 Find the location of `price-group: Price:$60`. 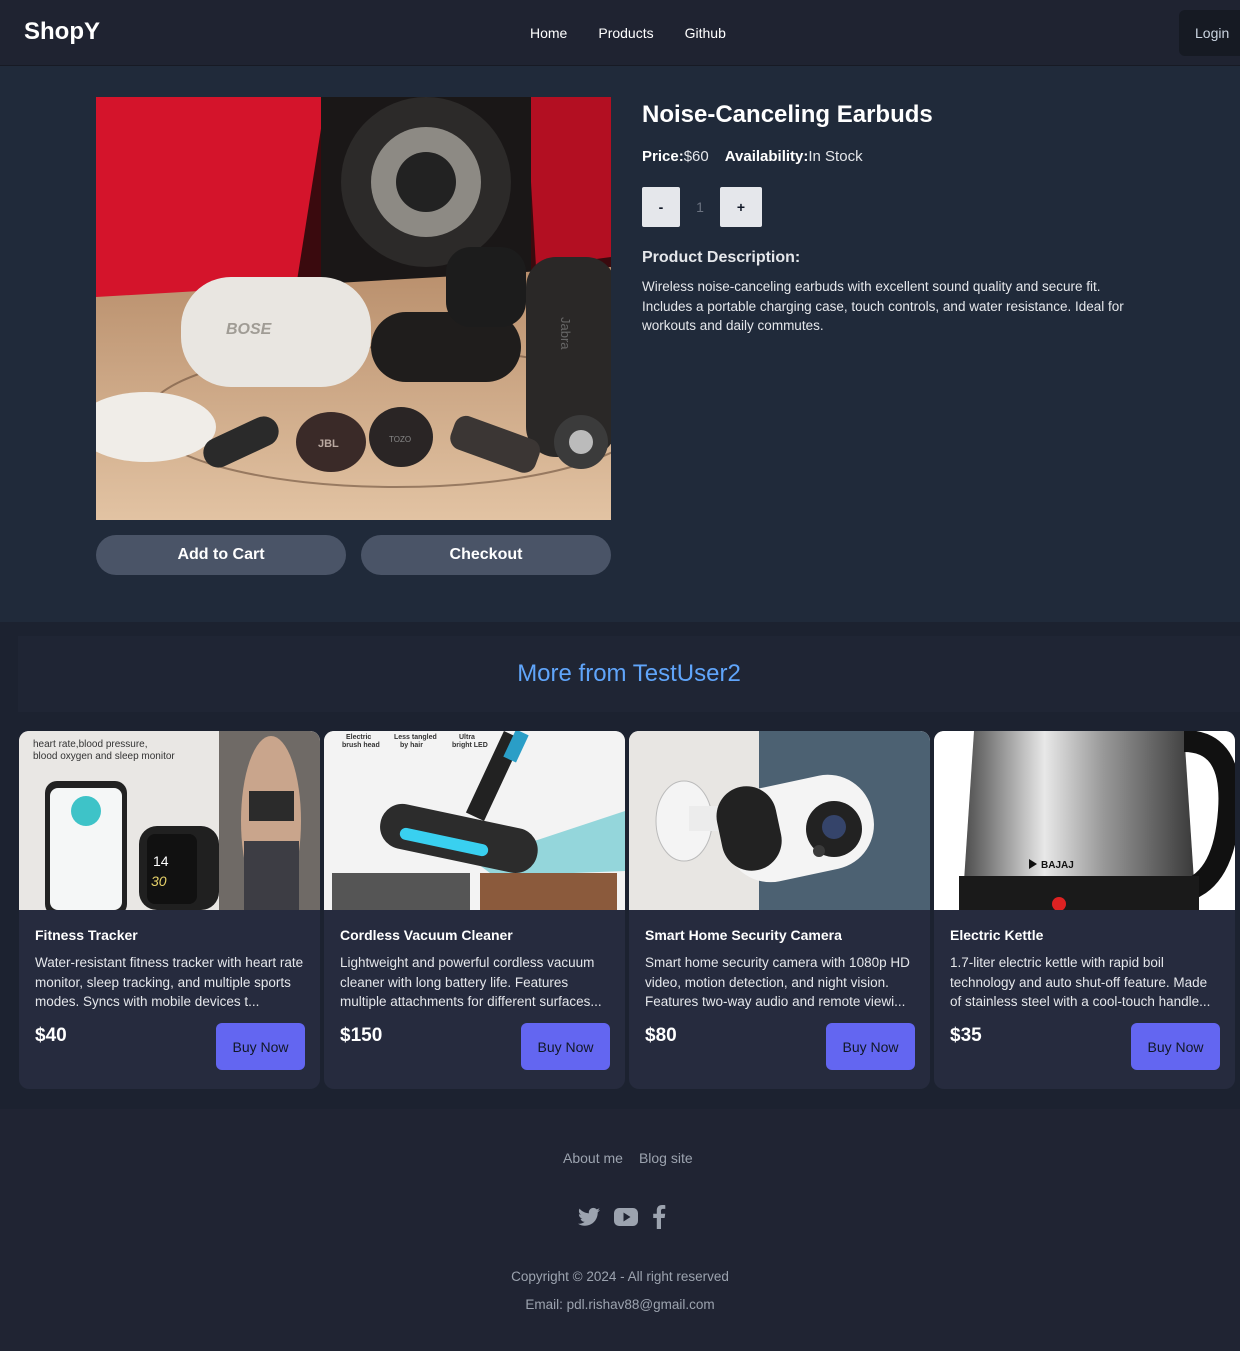

price-group: Price:$60 is located at coordinates (675, 156).